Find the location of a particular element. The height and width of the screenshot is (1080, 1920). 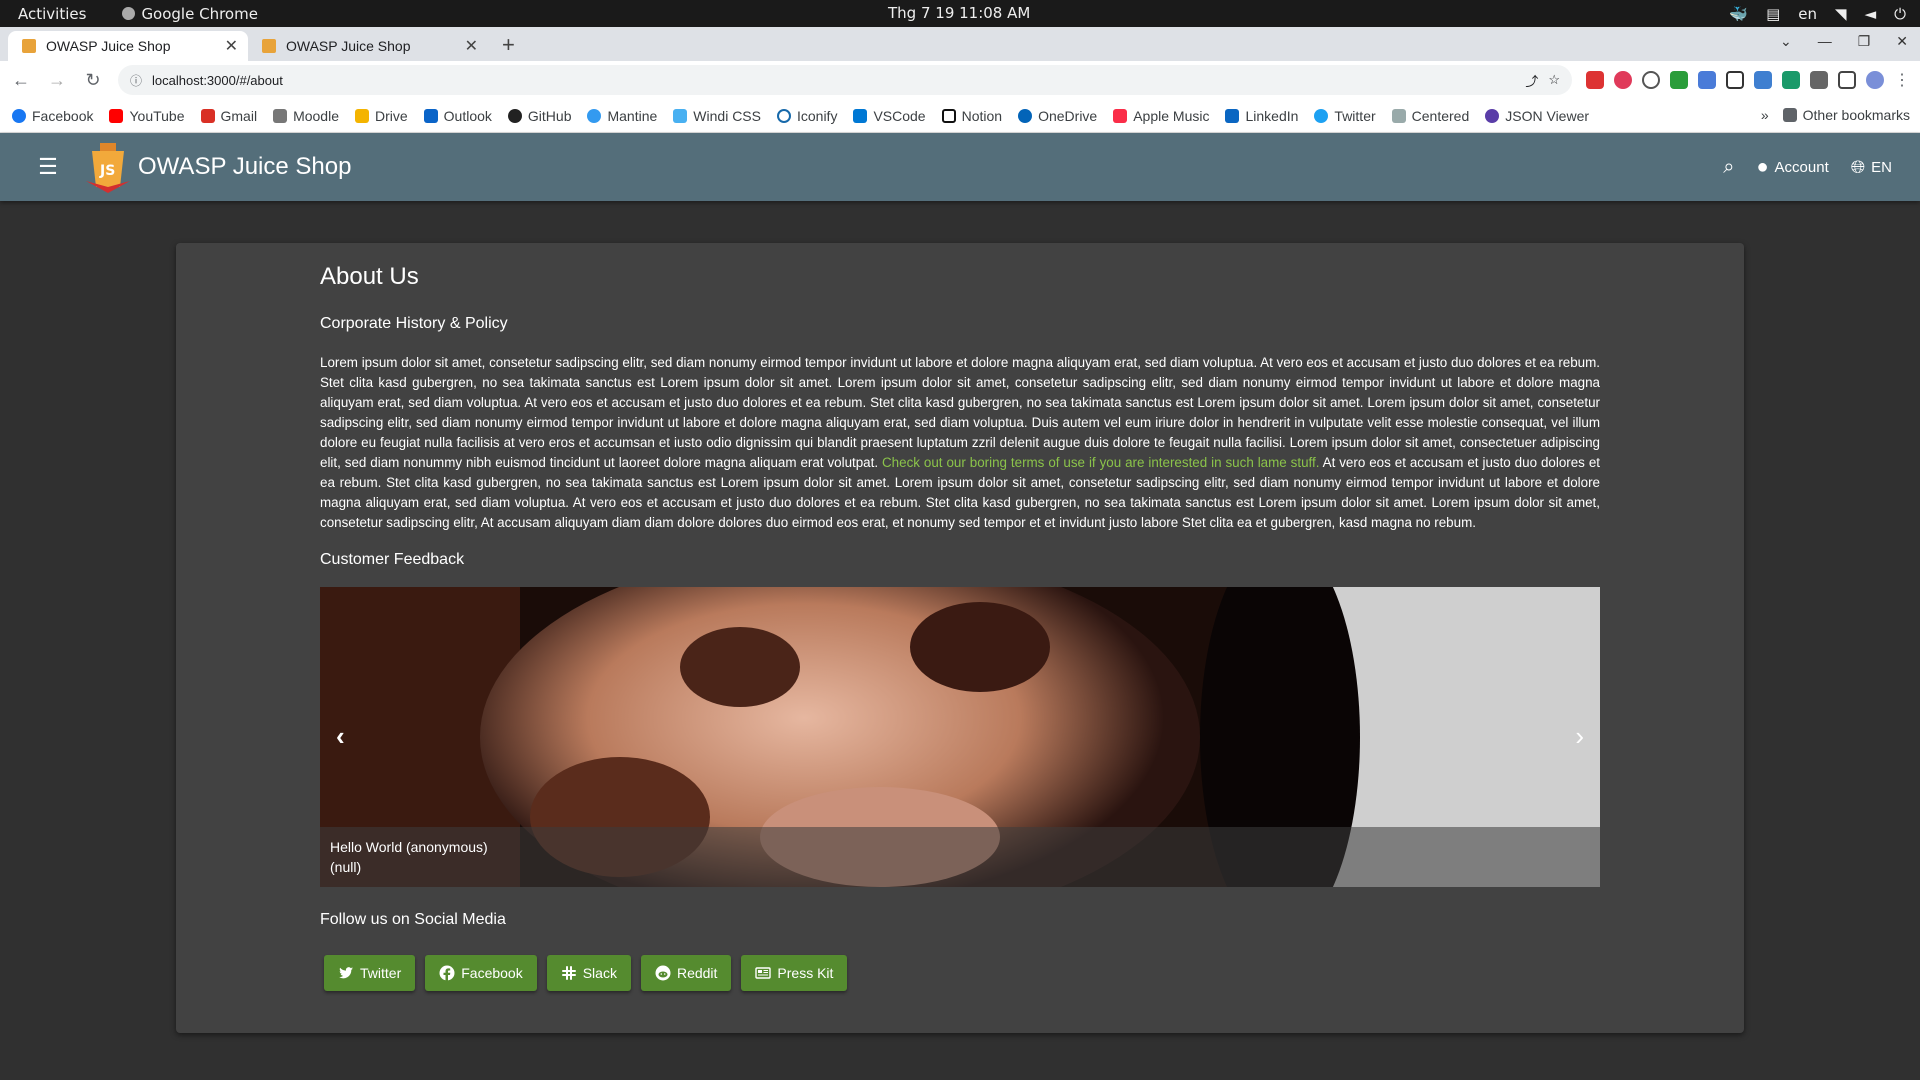

bookmark-notion: Notion is located at coordinates (971, 116).